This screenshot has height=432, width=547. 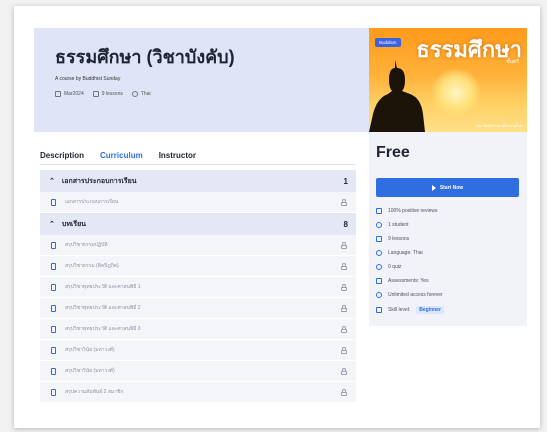 What do you see at coordinates (379, 225) in the screenshot?
I see `user-icon` at bounding box center [379, 225].